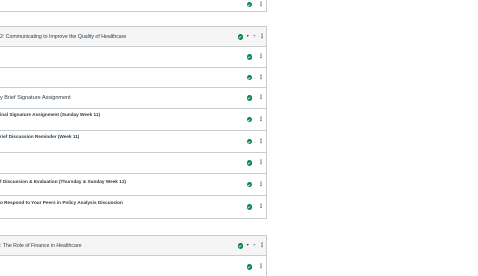  I want to click on module-title: : The Role of Finance in Healthcare, so click(41, 246).